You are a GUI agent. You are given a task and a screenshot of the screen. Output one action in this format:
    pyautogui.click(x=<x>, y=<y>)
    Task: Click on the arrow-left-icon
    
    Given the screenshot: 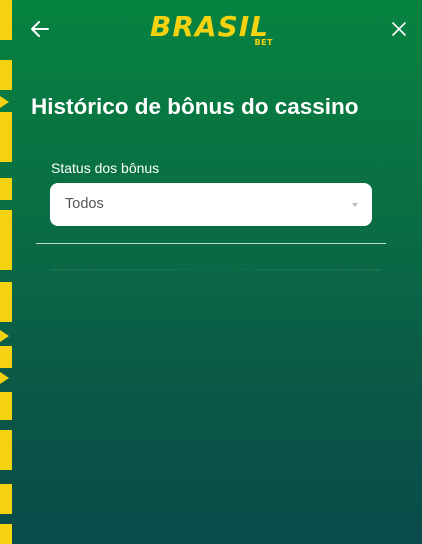 What is the action you would take?
    pyautogui.click(x=40, y=29)
    